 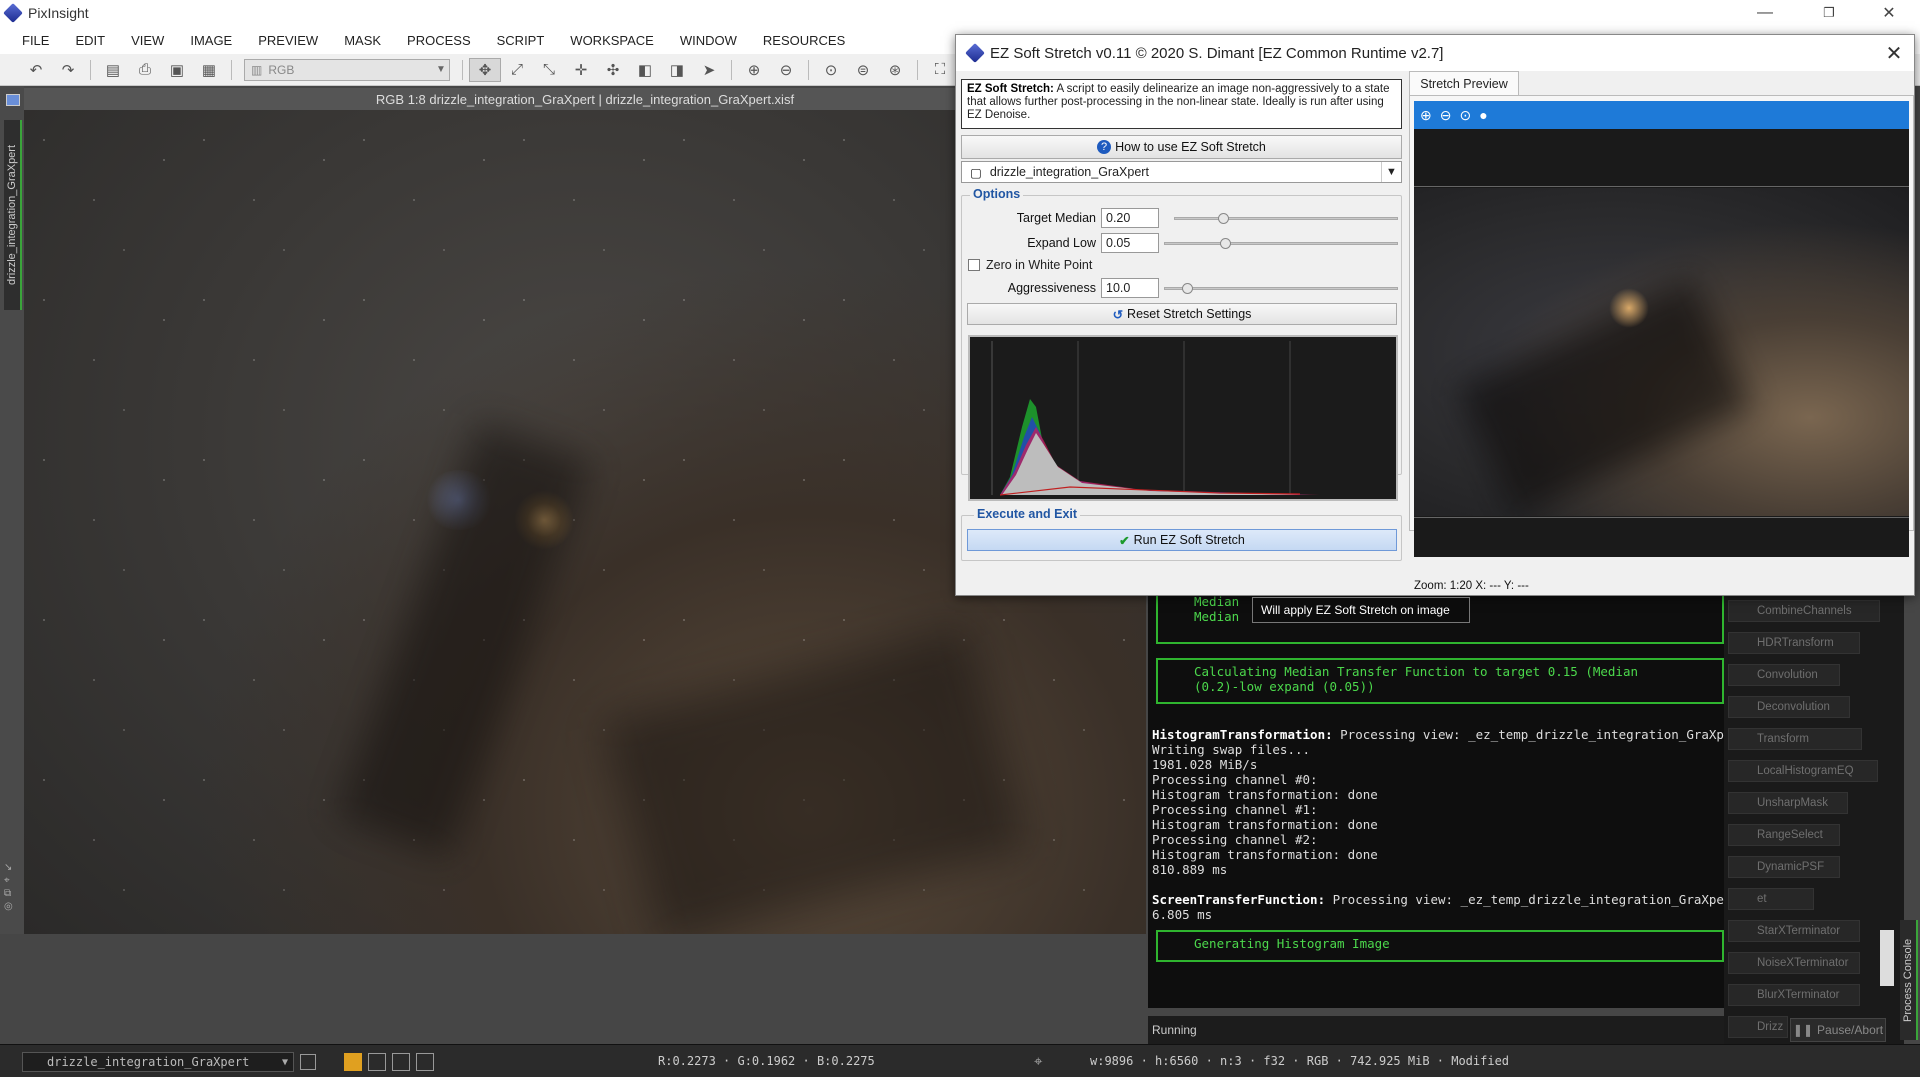 I want to click on process-console-tab: Process Console, so click(x=1909, y=980).